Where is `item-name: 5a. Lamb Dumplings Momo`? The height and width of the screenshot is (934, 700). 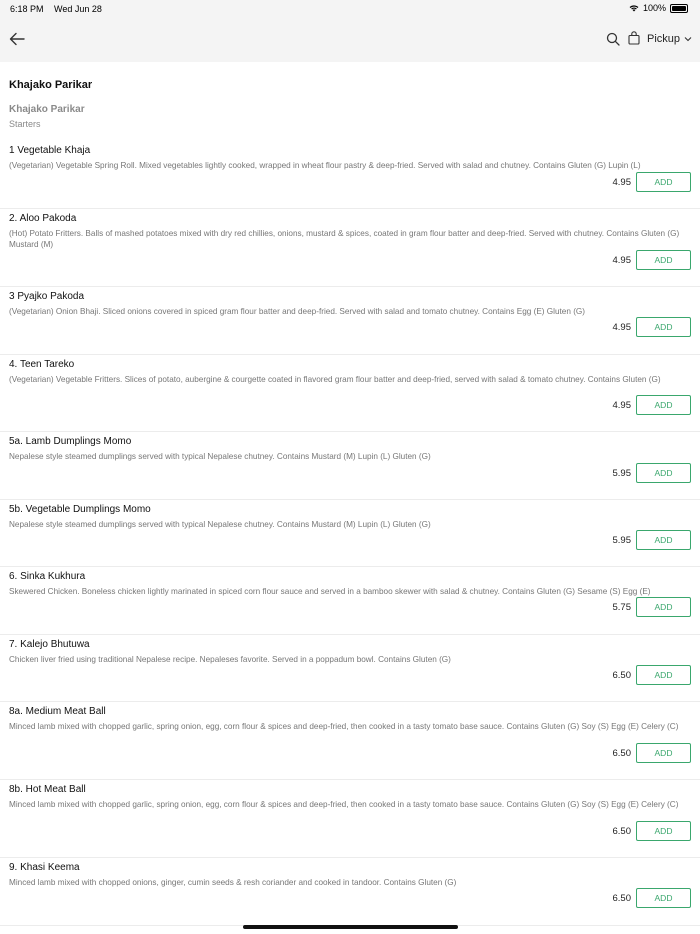
item-name: 5a. Lamb Dumplings Momo is located at coordinates (70, 441).